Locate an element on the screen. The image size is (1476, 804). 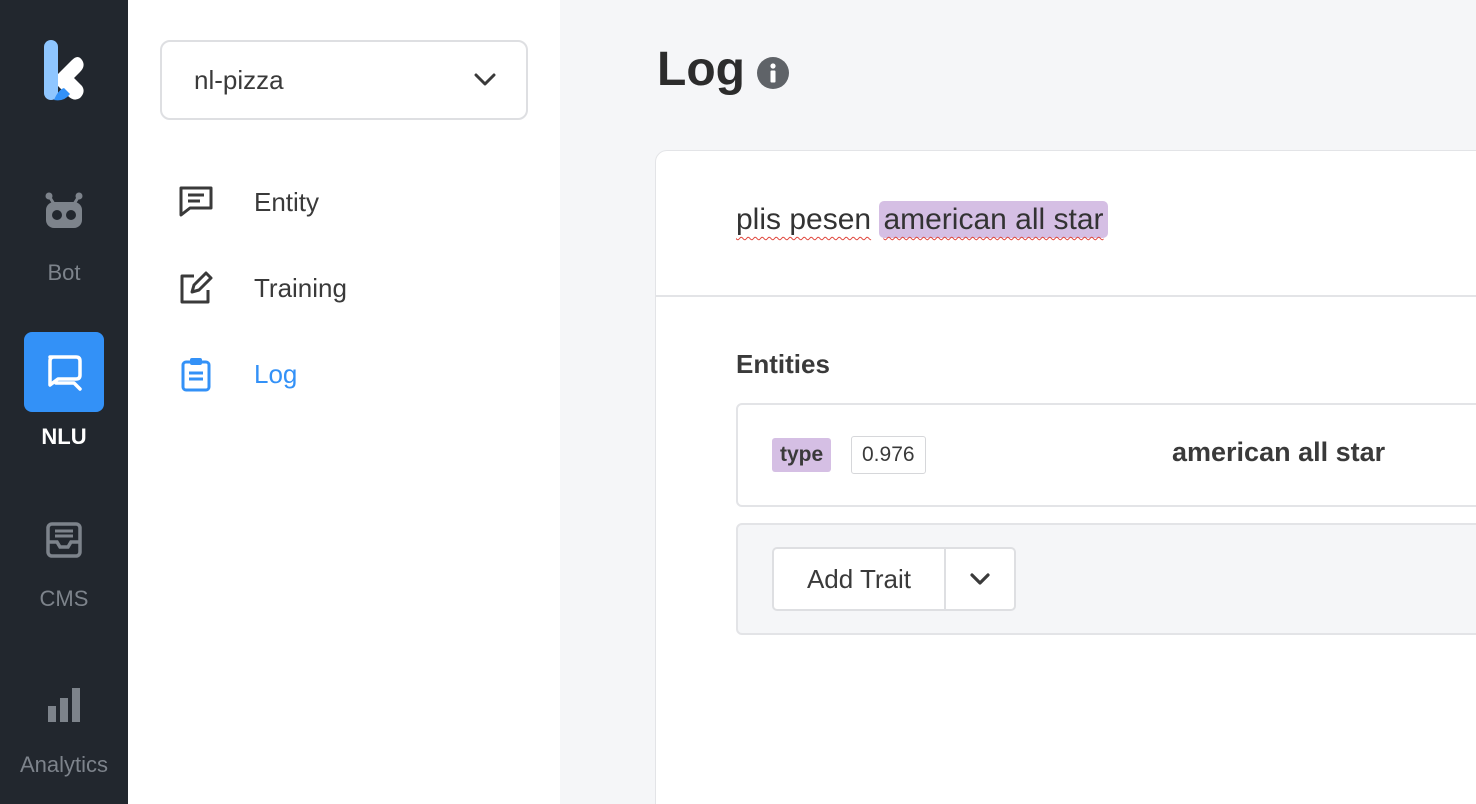
entities-heading: Entities is located at coordinates (783, 364).